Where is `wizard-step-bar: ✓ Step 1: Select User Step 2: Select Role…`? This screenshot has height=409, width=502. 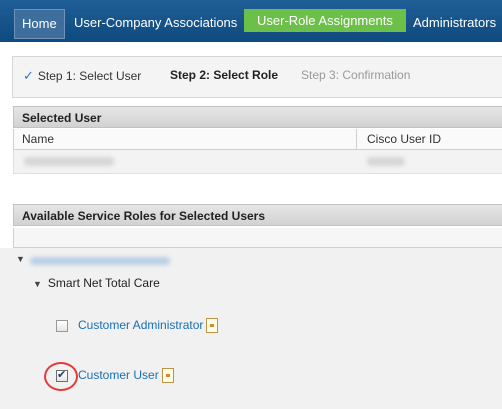
wizard-step-bar: ✓ Step 1: Select User Step 2: Select Role… is located at coordinates (257, 77).